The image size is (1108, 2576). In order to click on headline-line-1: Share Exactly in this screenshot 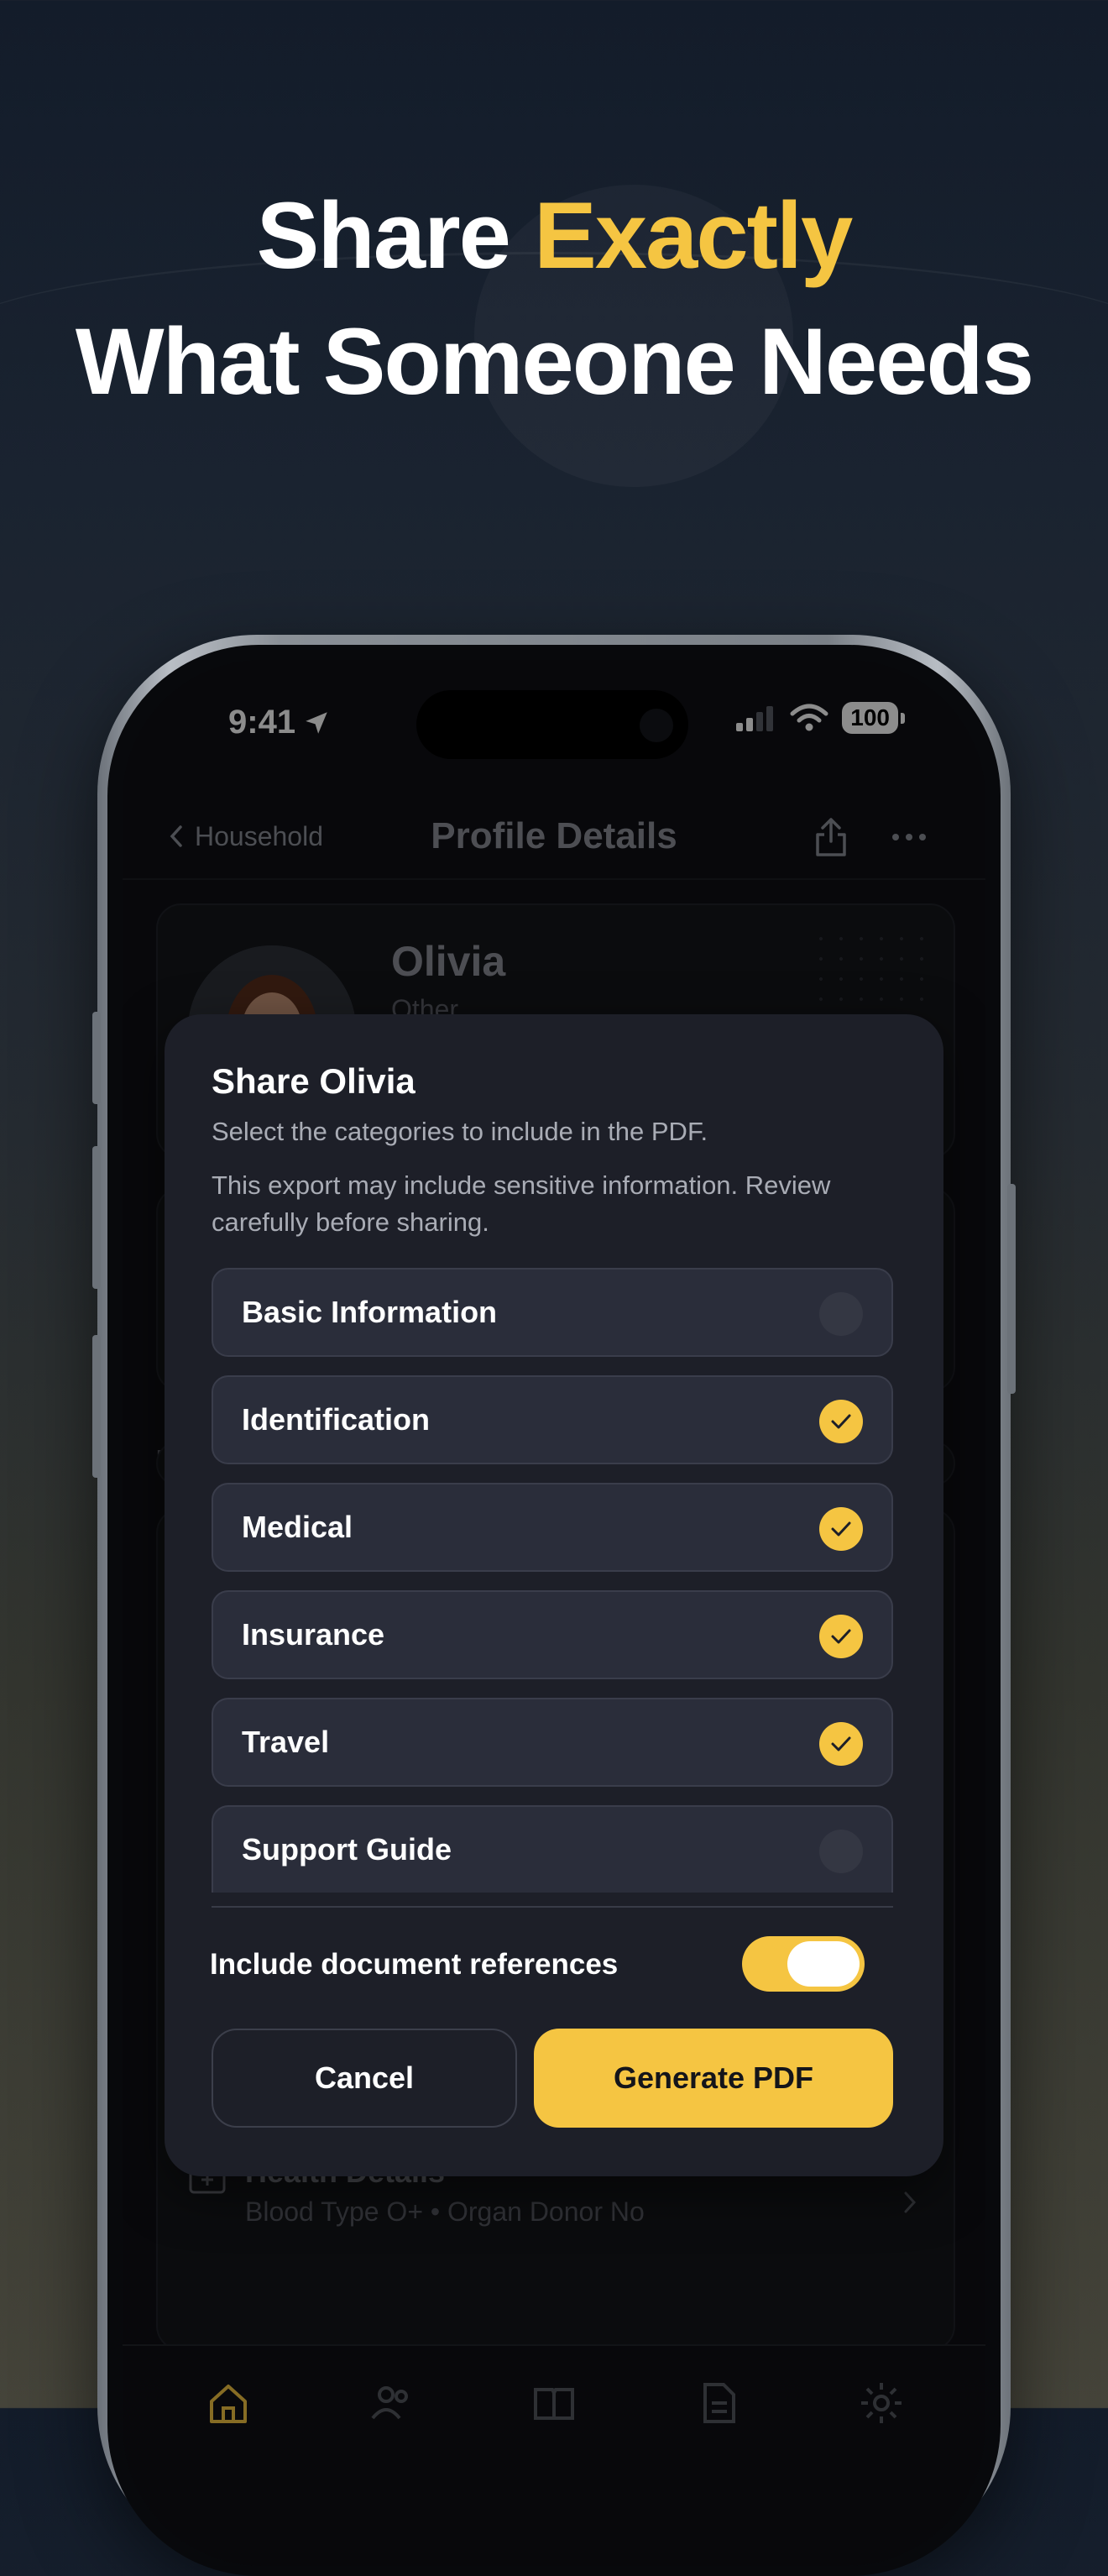, I will do `click(554, 236)`.